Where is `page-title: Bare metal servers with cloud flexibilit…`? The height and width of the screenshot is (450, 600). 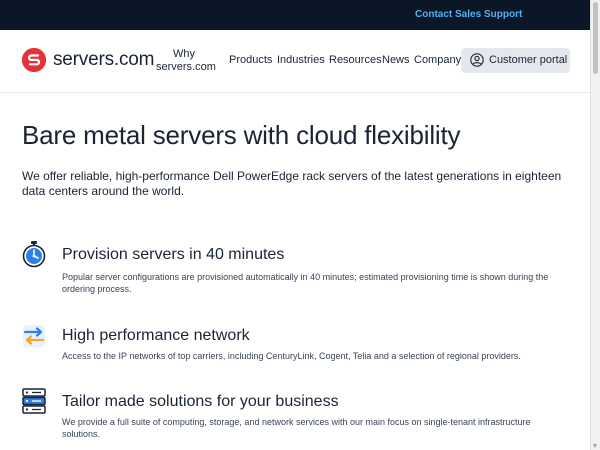
page-title: Bare metal servers with cloud flexibilit… is located at coordinates (241, 135).